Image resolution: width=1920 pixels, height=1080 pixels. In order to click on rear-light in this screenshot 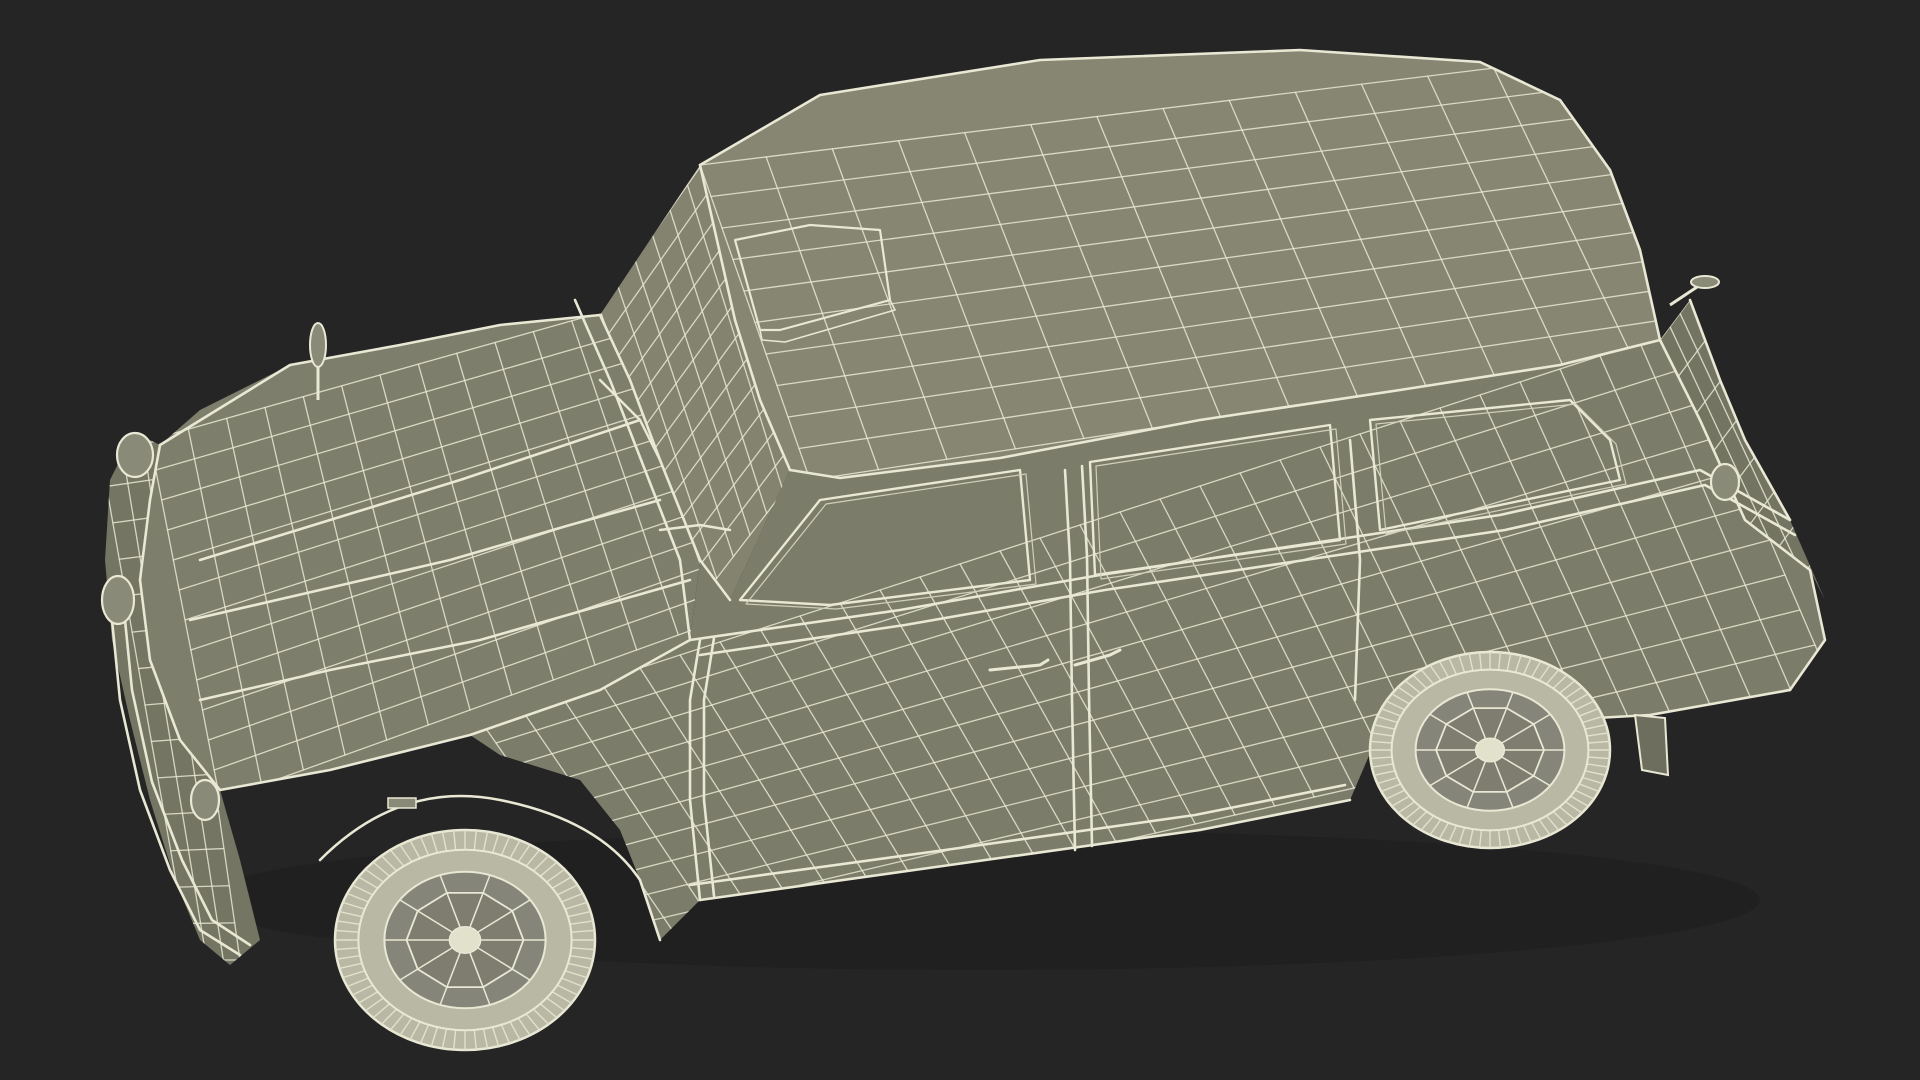, I will do `click(1725, 482)`.